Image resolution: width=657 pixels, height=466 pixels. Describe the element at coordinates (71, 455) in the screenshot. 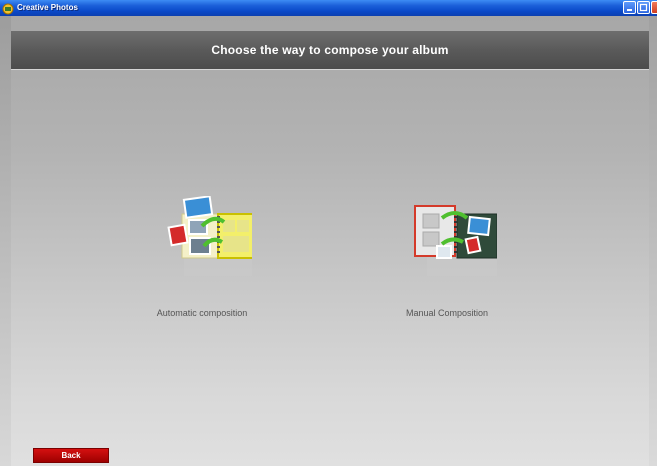

I see `back-button: Back` at that location.